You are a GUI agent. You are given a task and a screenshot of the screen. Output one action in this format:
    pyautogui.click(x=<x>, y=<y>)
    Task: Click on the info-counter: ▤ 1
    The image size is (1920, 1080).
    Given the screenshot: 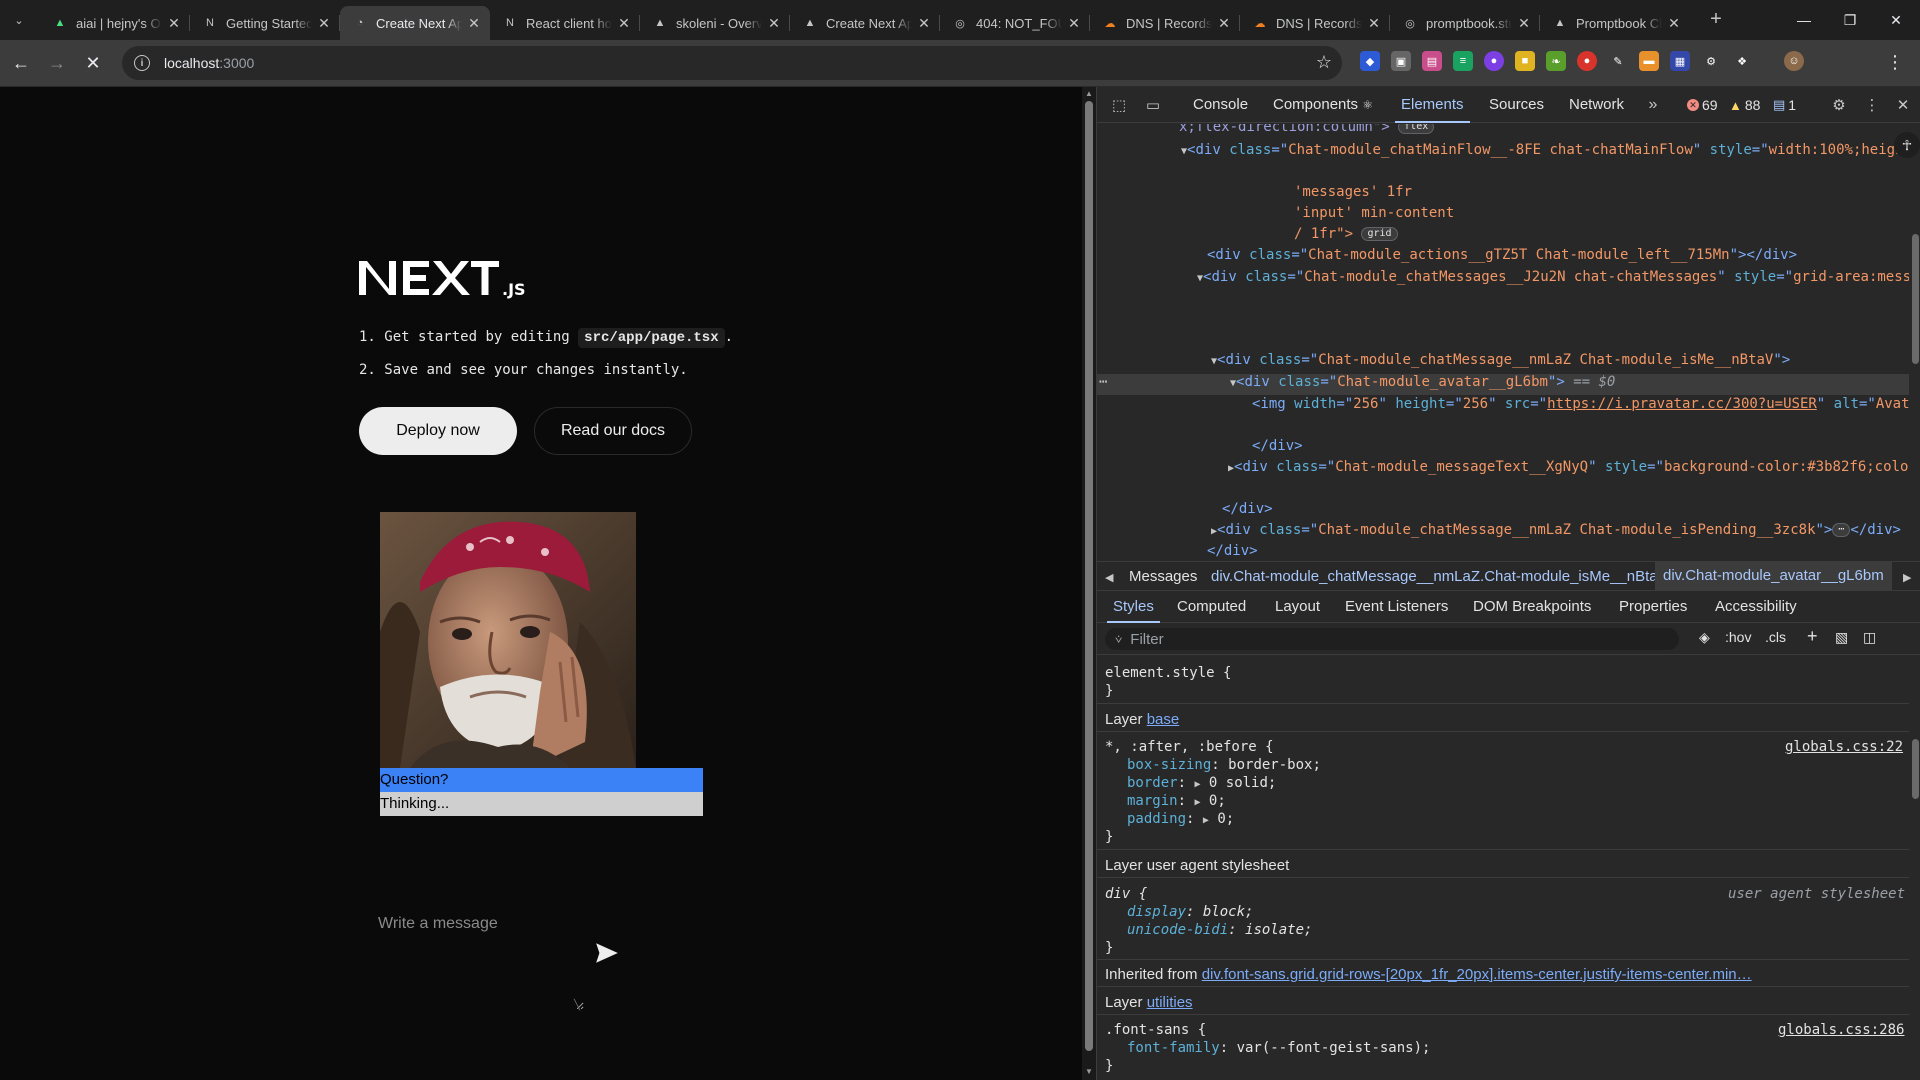 What is the action you would take?
    pyautogui.click(x=1784, y=105)
    